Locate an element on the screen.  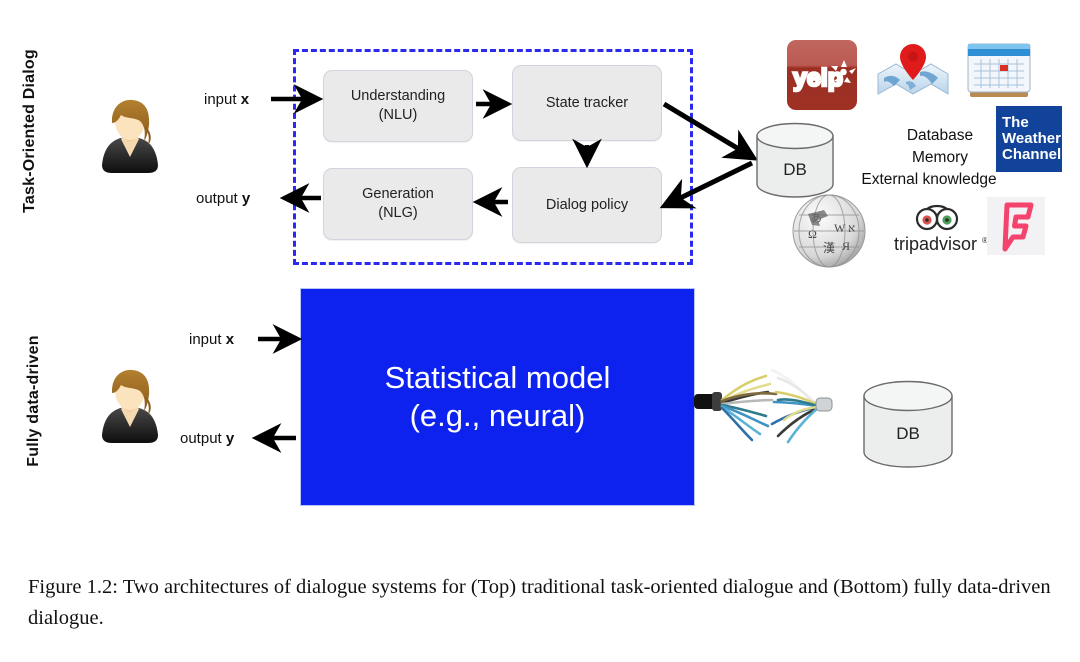
output-label-bottom: output y is located at coordinates (207, 438).